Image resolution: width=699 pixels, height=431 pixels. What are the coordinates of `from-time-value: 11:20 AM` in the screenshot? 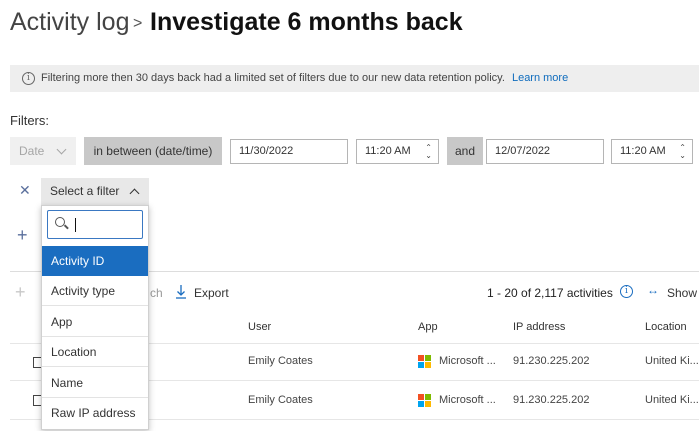 It's located at (388, 151).